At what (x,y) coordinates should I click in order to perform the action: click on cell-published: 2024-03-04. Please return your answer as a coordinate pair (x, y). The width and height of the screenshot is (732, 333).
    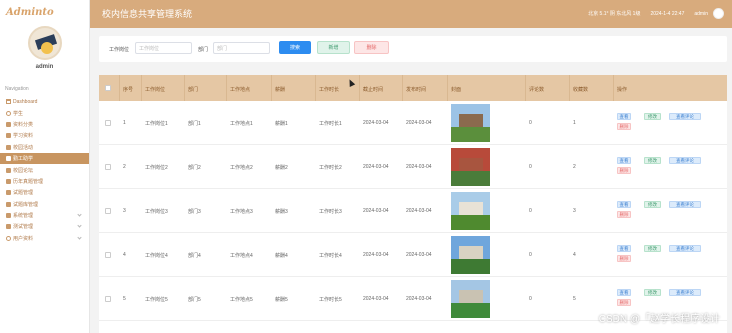
    Looking at the image, I should click on (419, 167).